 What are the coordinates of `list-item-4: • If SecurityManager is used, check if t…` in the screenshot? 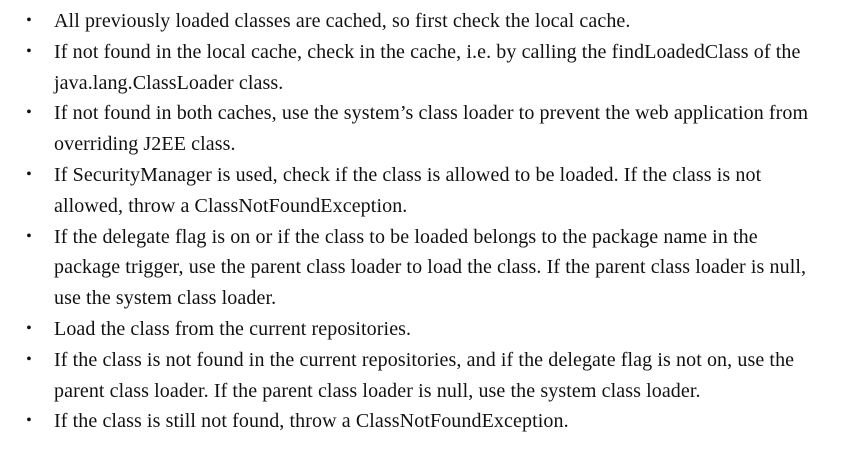 It's located at (424, 191).